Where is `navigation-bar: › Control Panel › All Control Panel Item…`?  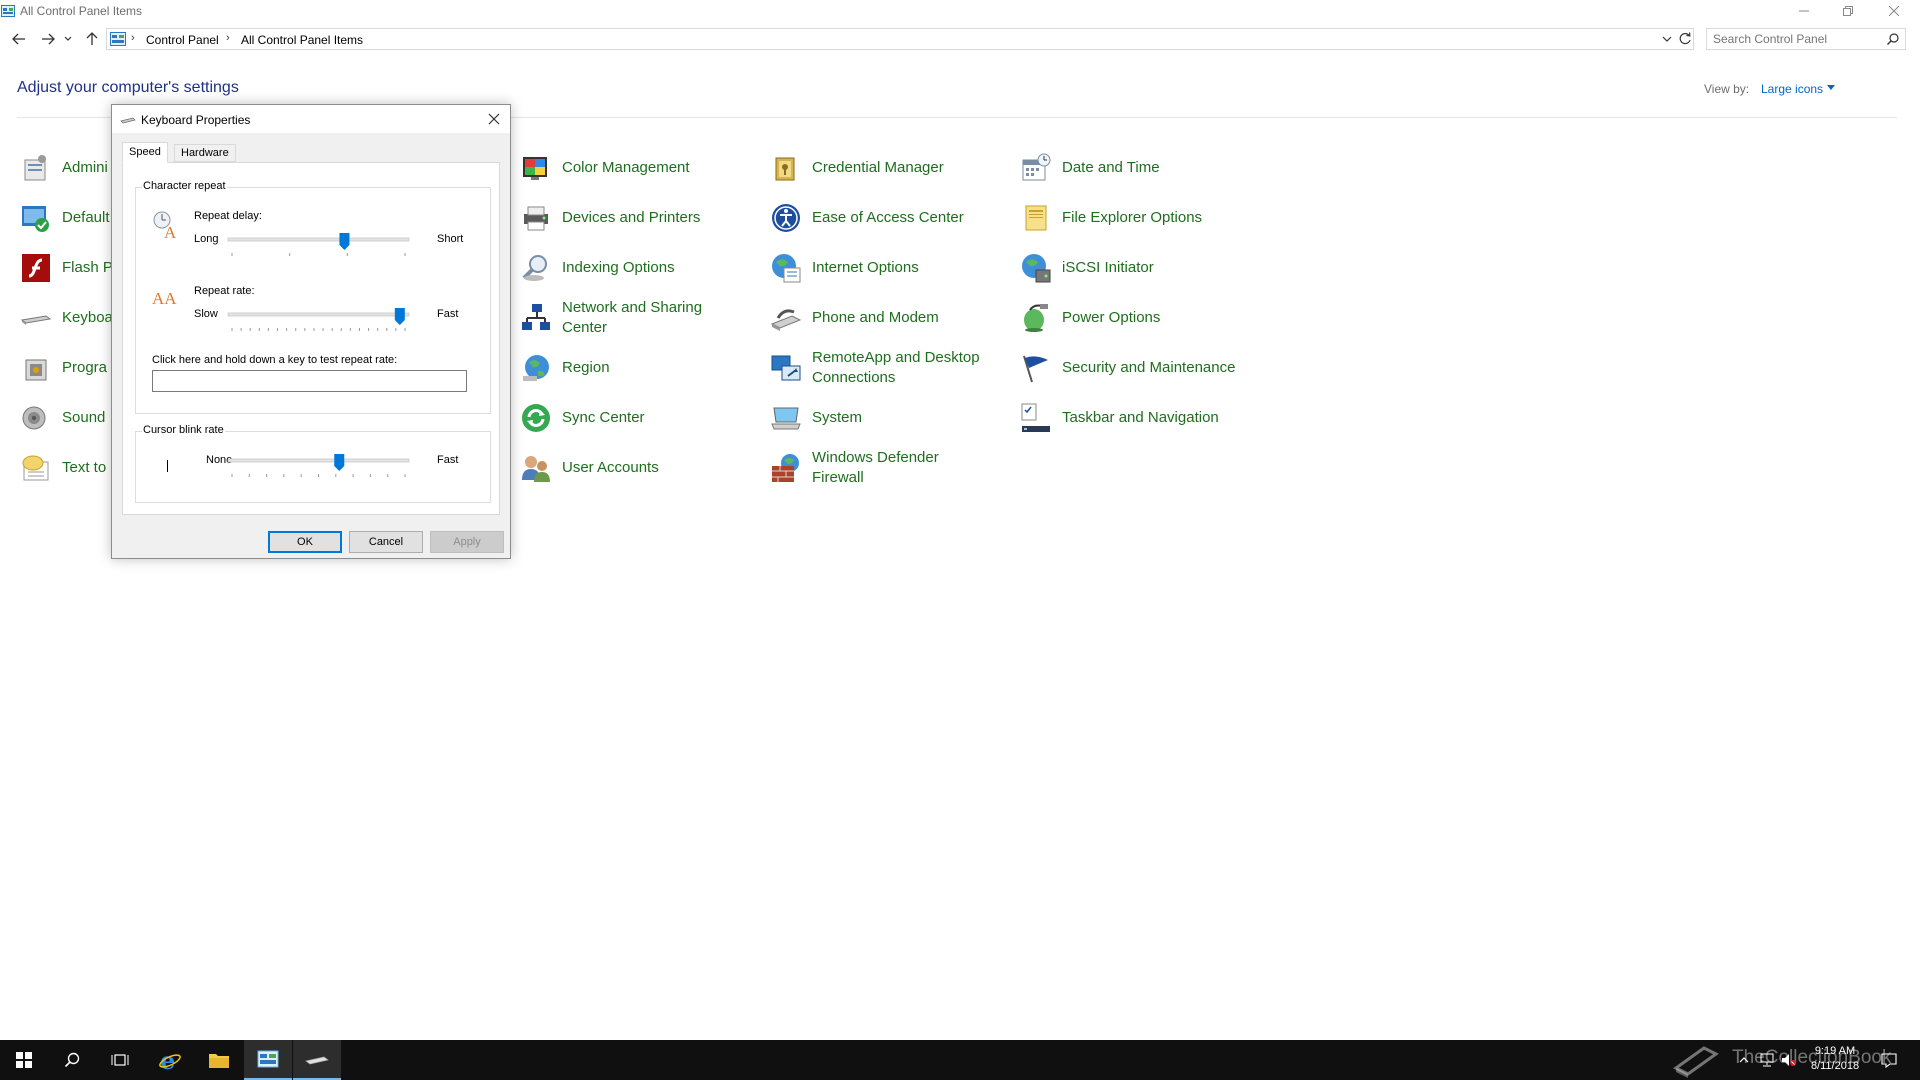
navigation-bar: › Control Panel › All Control Panel Item… is located at coordinates (960, 39).